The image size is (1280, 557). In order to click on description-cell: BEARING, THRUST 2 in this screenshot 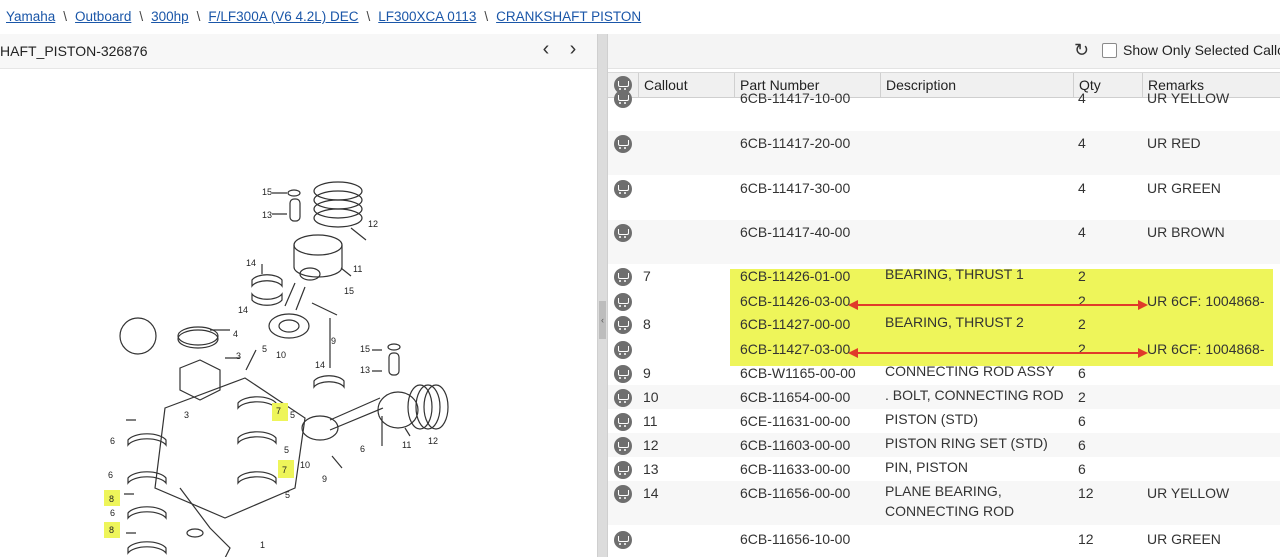, I will do `click(954, 322)`.